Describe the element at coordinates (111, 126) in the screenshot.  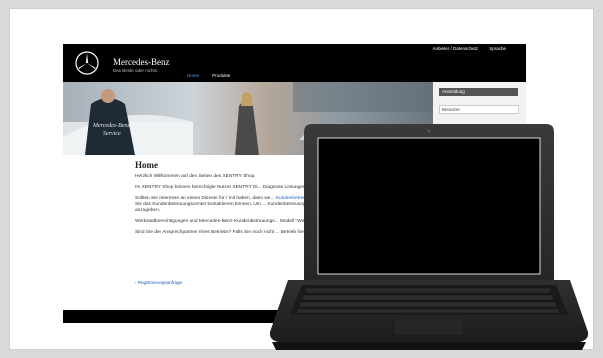
I see `svg-text: Mercedes-Benz` at that location.